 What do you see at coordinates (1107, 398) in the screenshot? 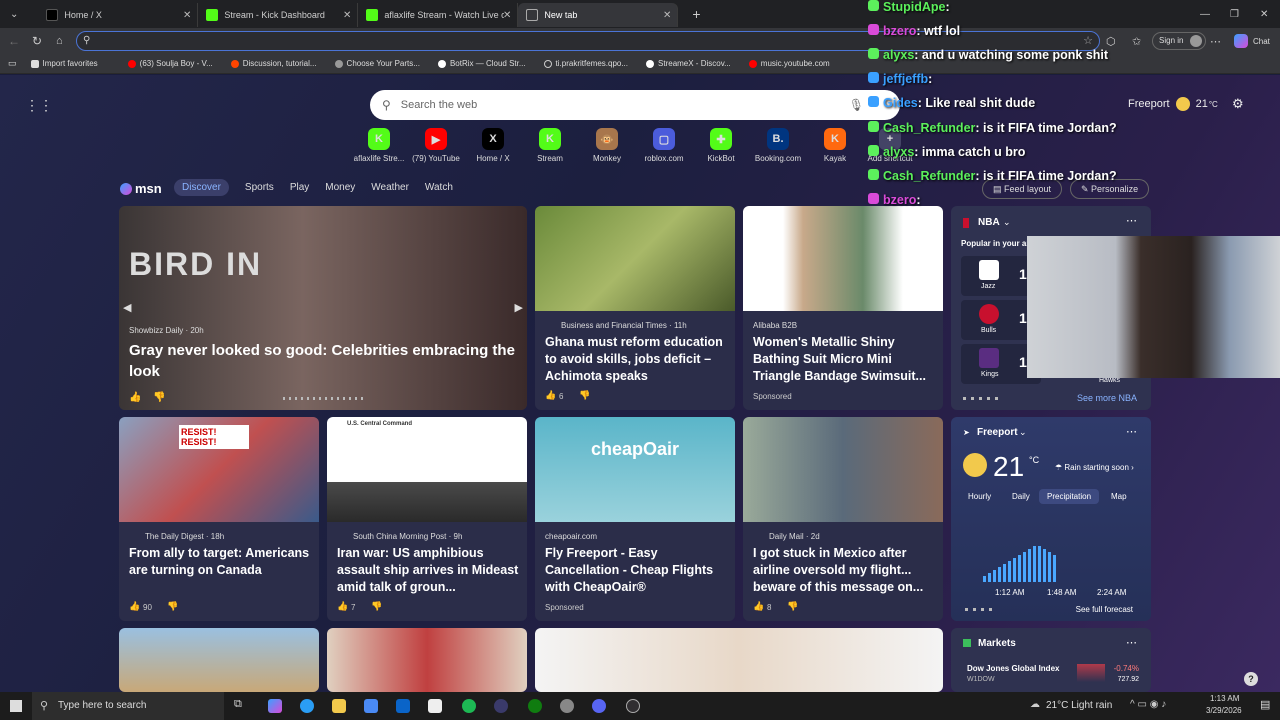
I see `see-more-nba-link: See more NBA` at bounding box center [1107, 398].